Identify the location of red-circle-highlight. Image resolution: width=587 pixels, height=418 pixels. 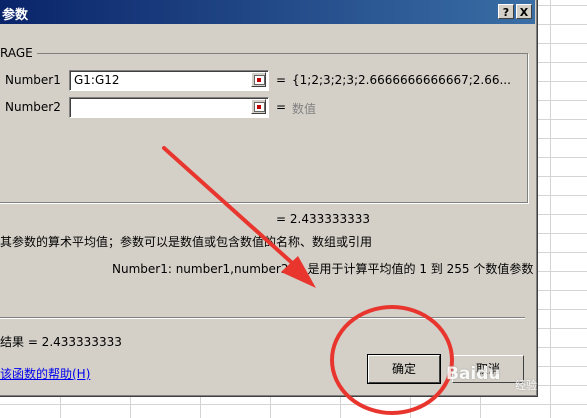
(392, 360).